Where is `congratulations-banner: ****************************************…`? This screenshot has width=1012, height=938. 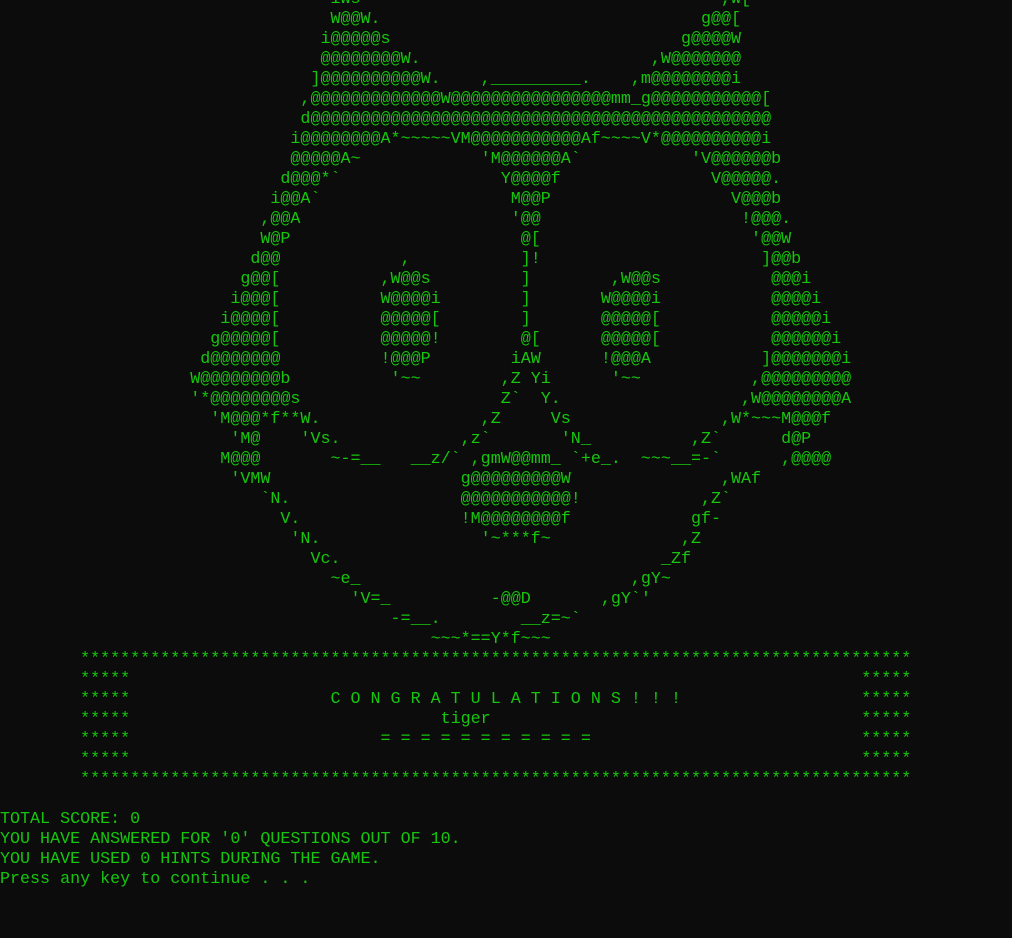
congratulations-banner: ****************************************… is located at coordinates (506, 720).